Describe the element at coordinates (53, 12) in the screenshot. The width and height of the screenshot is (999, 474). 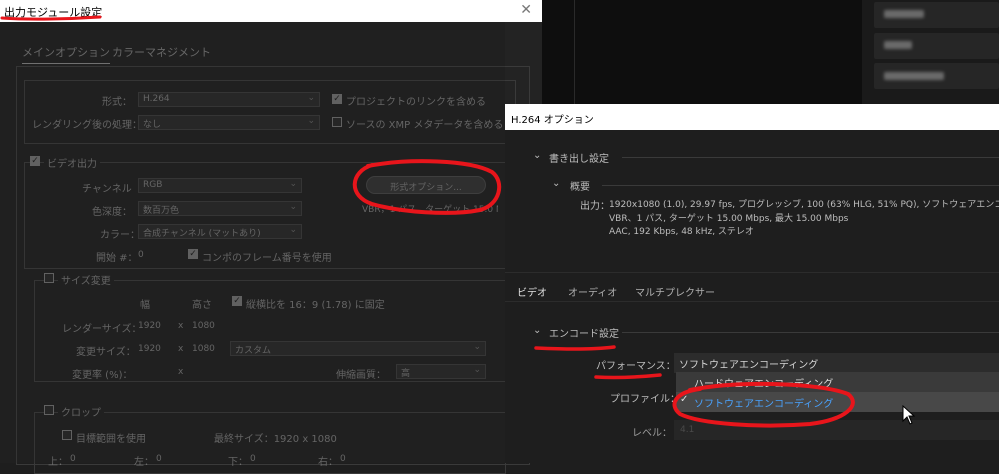
I see `output-module-title: 出力モジュール設定` at that location.